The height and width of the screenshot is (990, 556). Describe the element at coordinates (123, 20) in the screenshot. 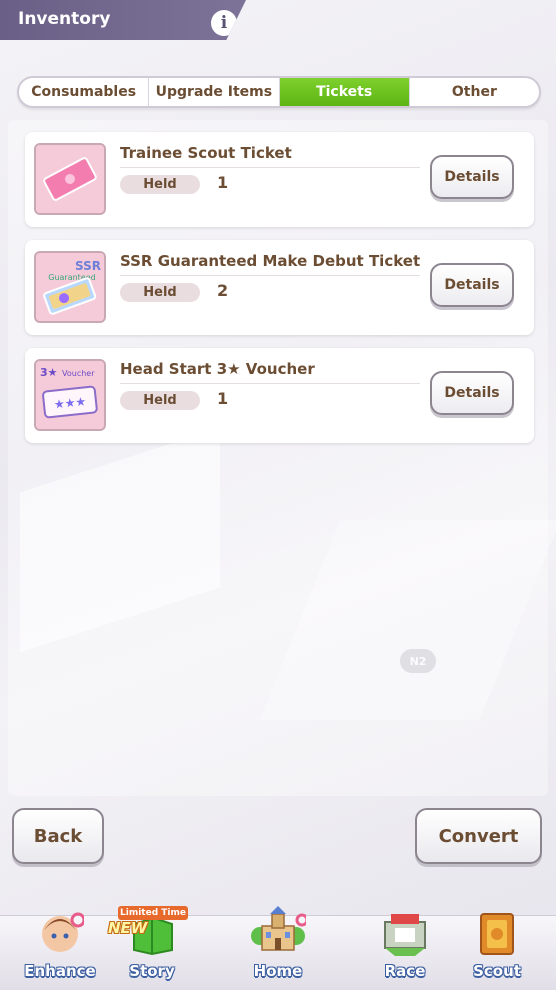

I see `header-bar: Inventory i` at that location.